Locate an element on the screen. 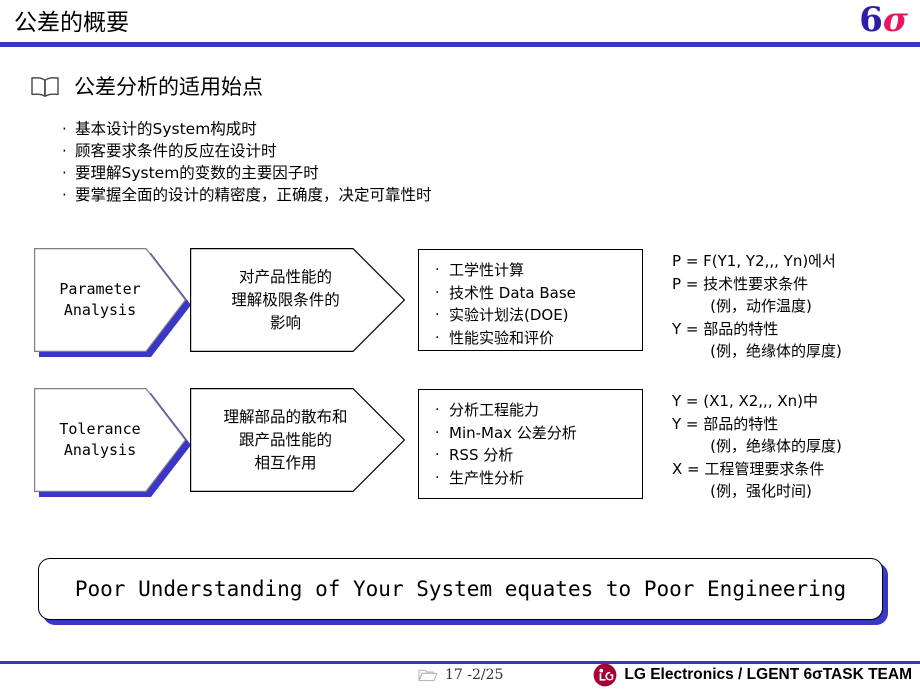 This screenshot has width=920, height=690. footer-page-label: 17 -2/25 is located at coordinates (474, 675).